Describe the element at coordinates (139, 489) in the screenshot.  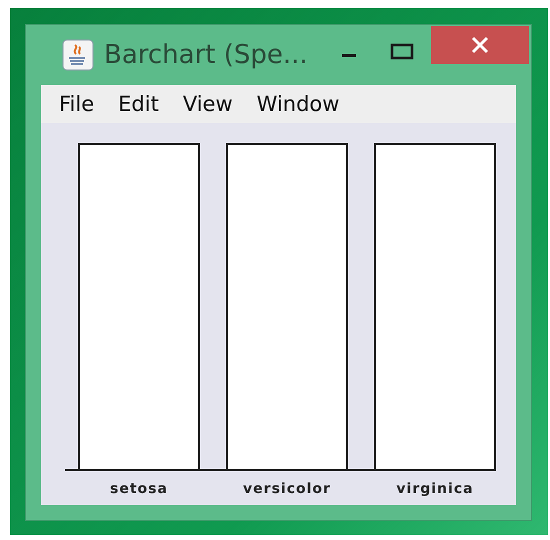
I see `category-label: setosa` at that location.